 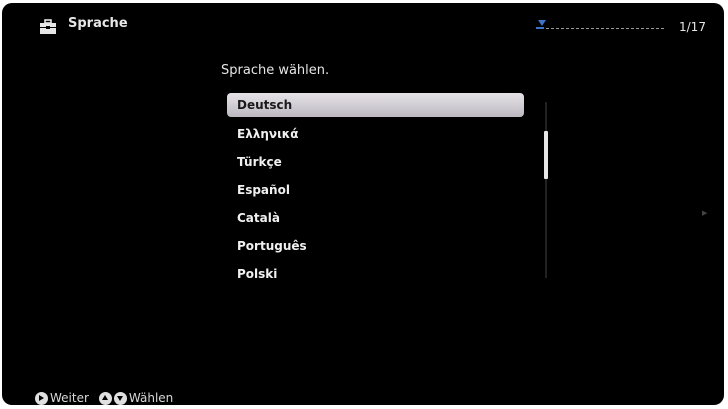 What do you see at coordinates (605, 28) in the screenshot?
I see `progress-remaining` at bounding box center [605, 28].